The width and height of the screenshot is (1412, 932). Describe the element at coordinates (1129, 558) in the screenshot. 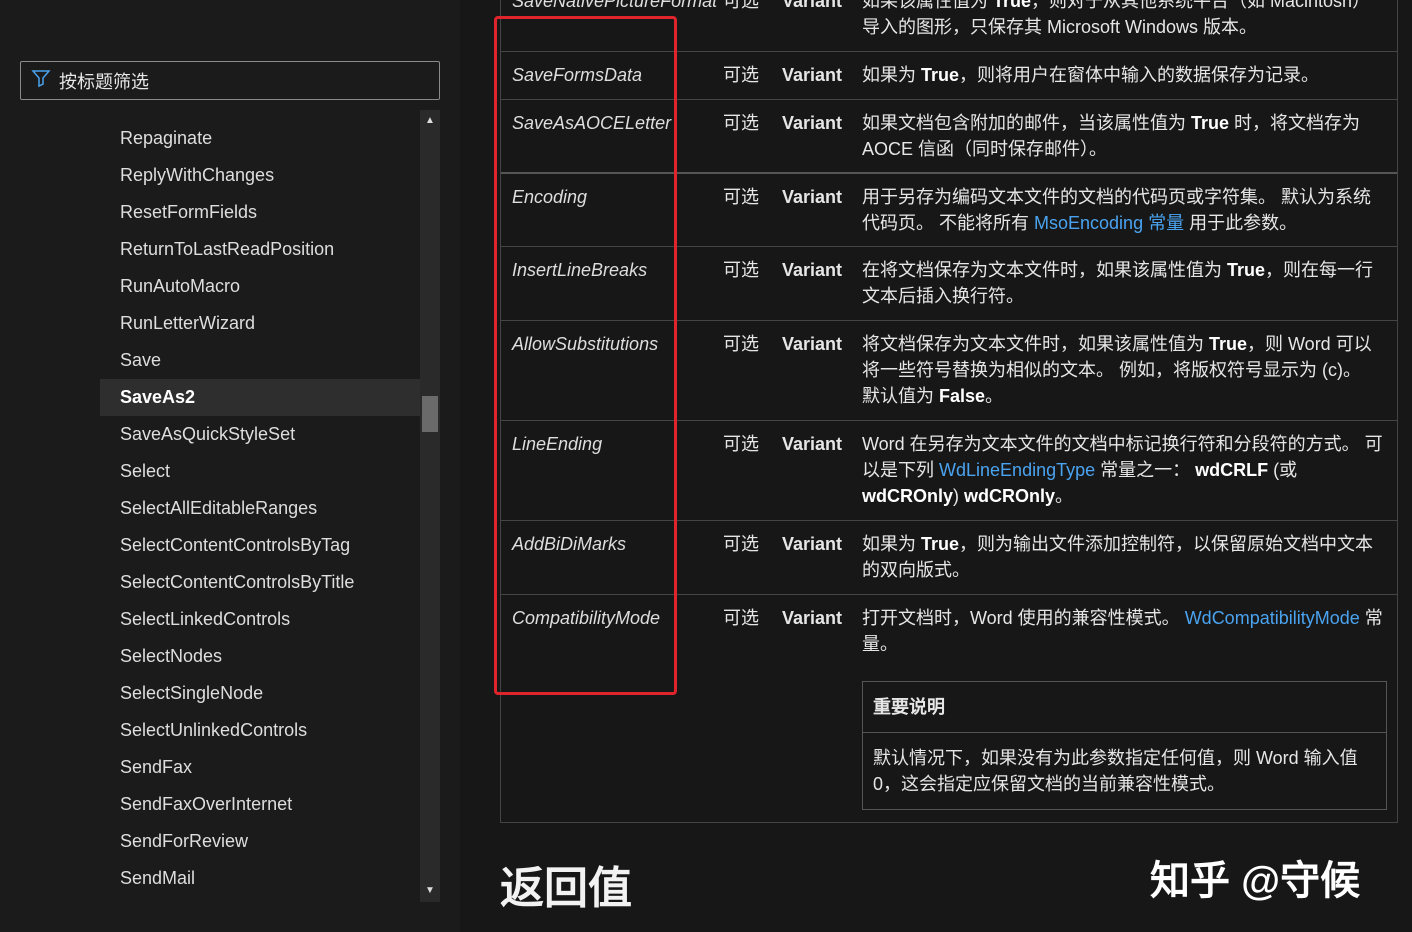

I see `param-description: 如果为 True，则为输出文件添加控制符，以保留原始文档中文本的双向版式。` at that location.